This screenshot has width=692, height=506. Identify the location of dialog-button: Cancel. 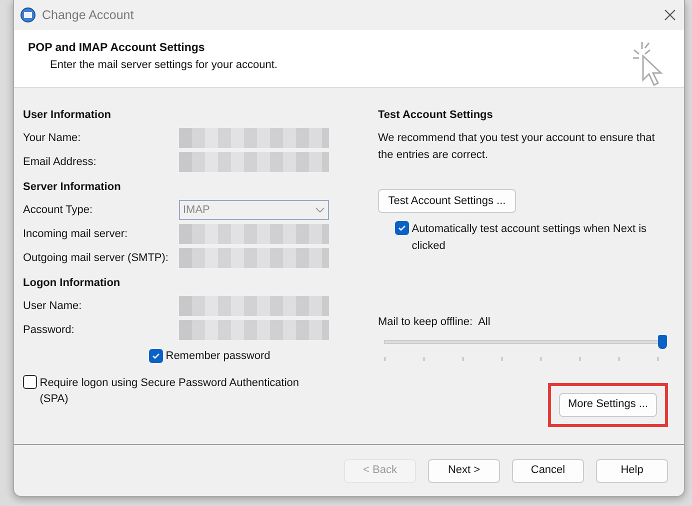
(548, 470).